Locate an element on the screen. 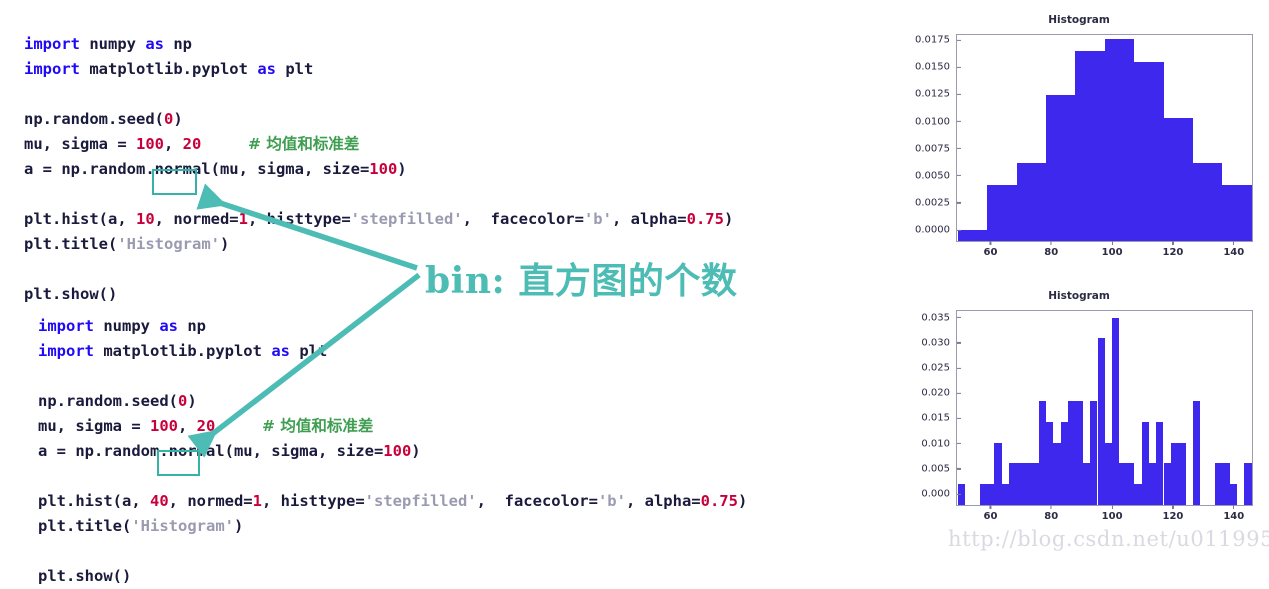  y-axis-tick-label: 0.000 is located at coordinates (939, 494).